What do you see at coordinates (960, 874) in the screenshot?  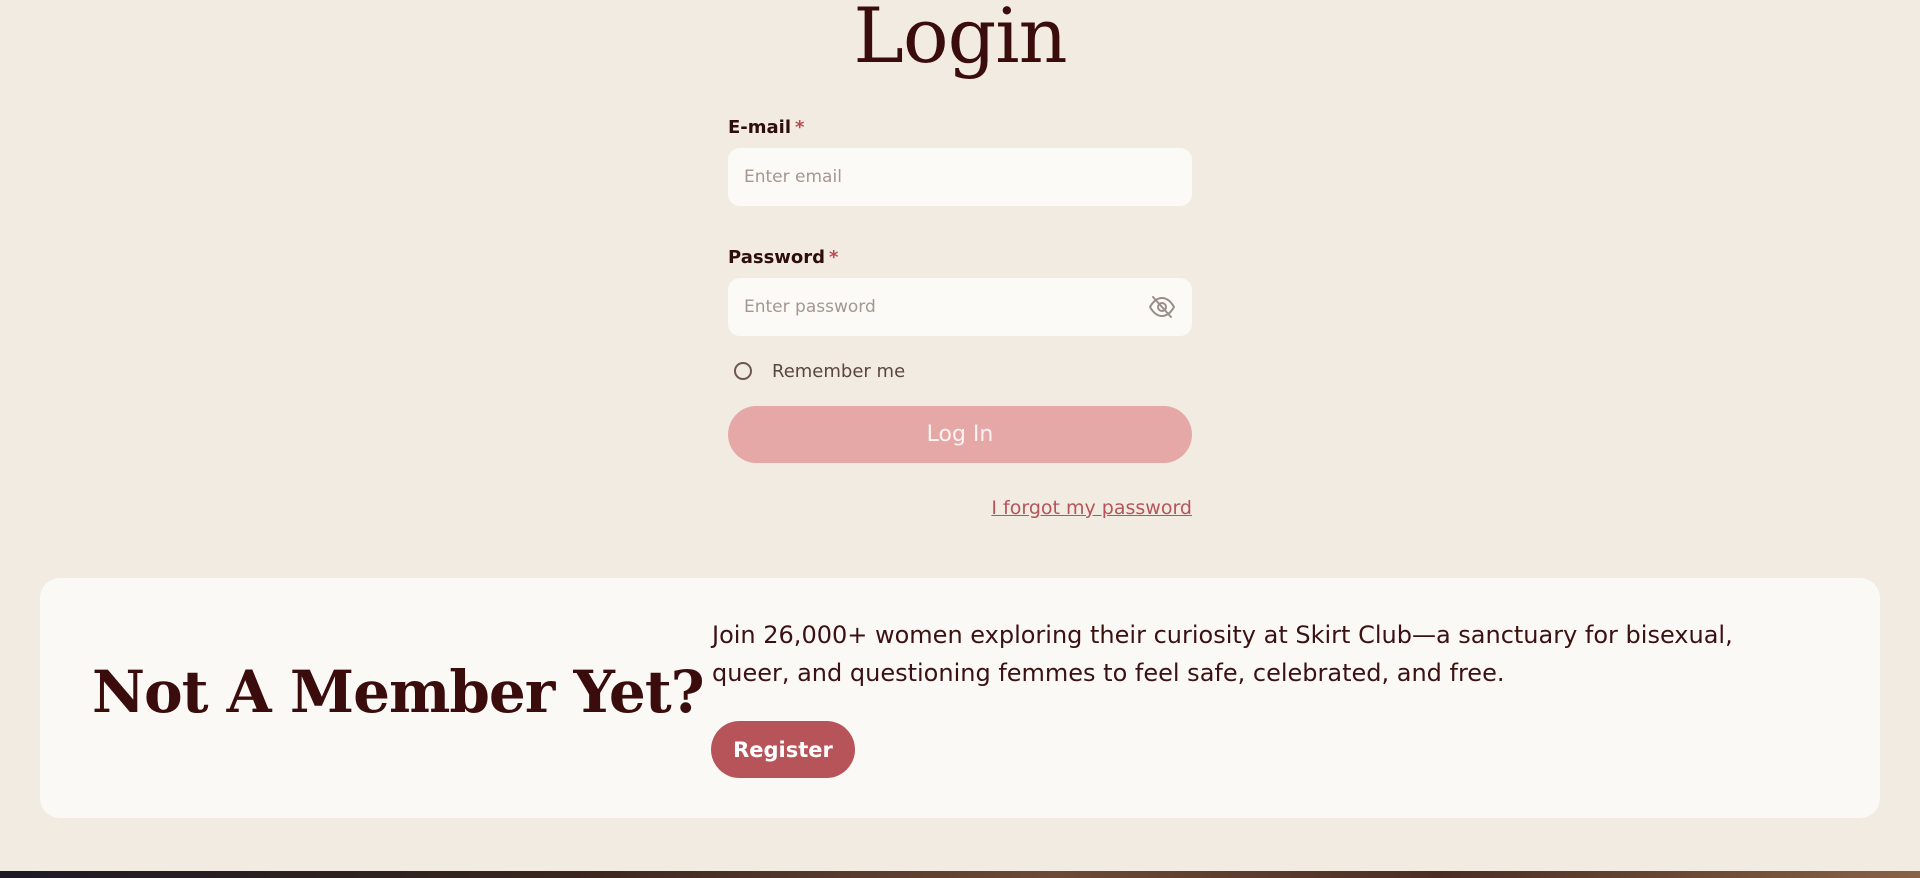 I see `footer-image` at bounding box center [960, 874].